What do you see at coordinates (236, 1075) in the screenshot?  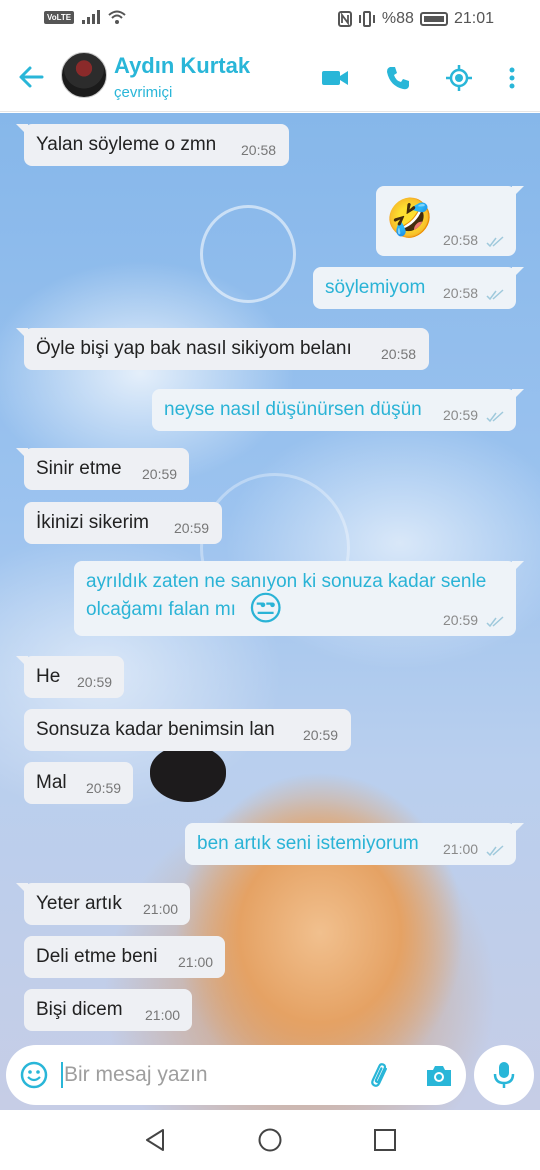 I see `message-composer: Bir mesaj yazın` at bounding box center [236, 1075].